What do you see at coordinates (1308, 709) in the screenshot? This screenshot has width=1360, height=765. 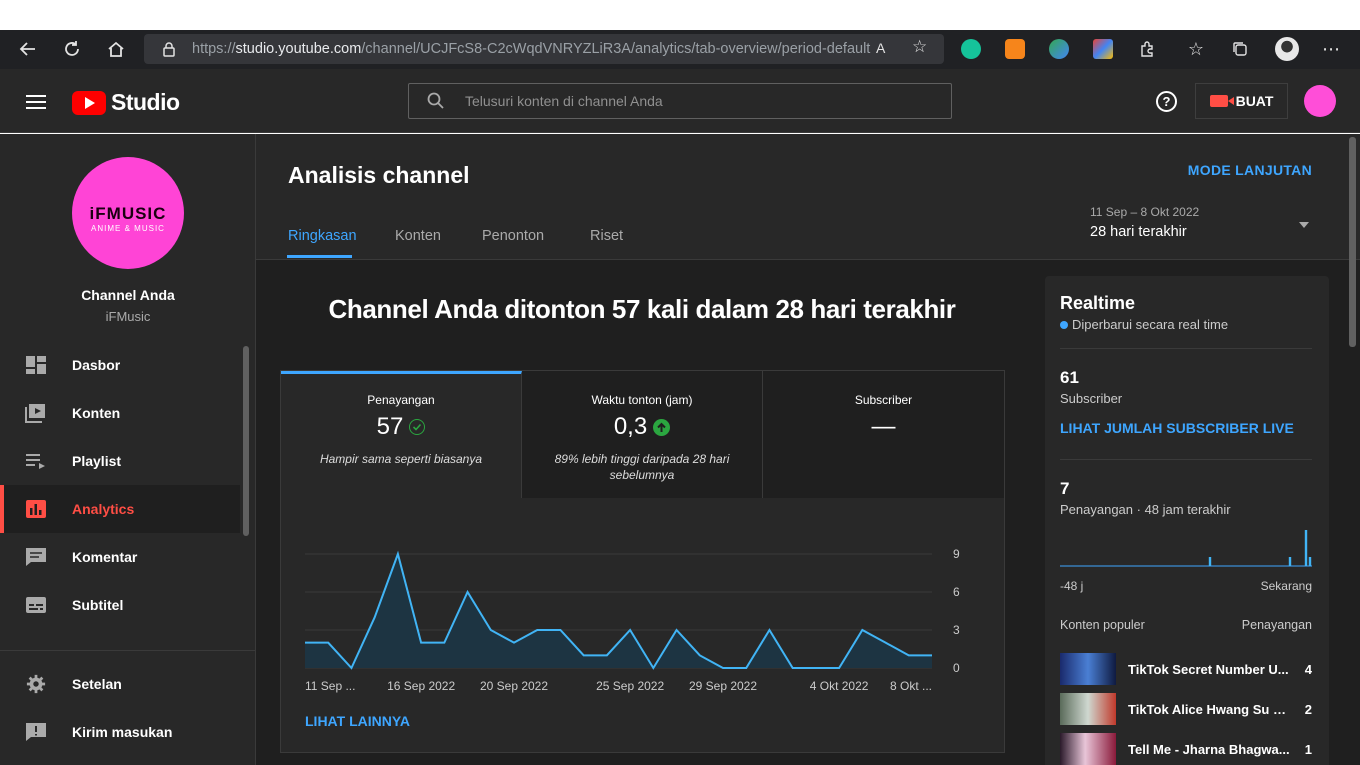 I see `video-views: 2` at bounding box center [1308, 709].